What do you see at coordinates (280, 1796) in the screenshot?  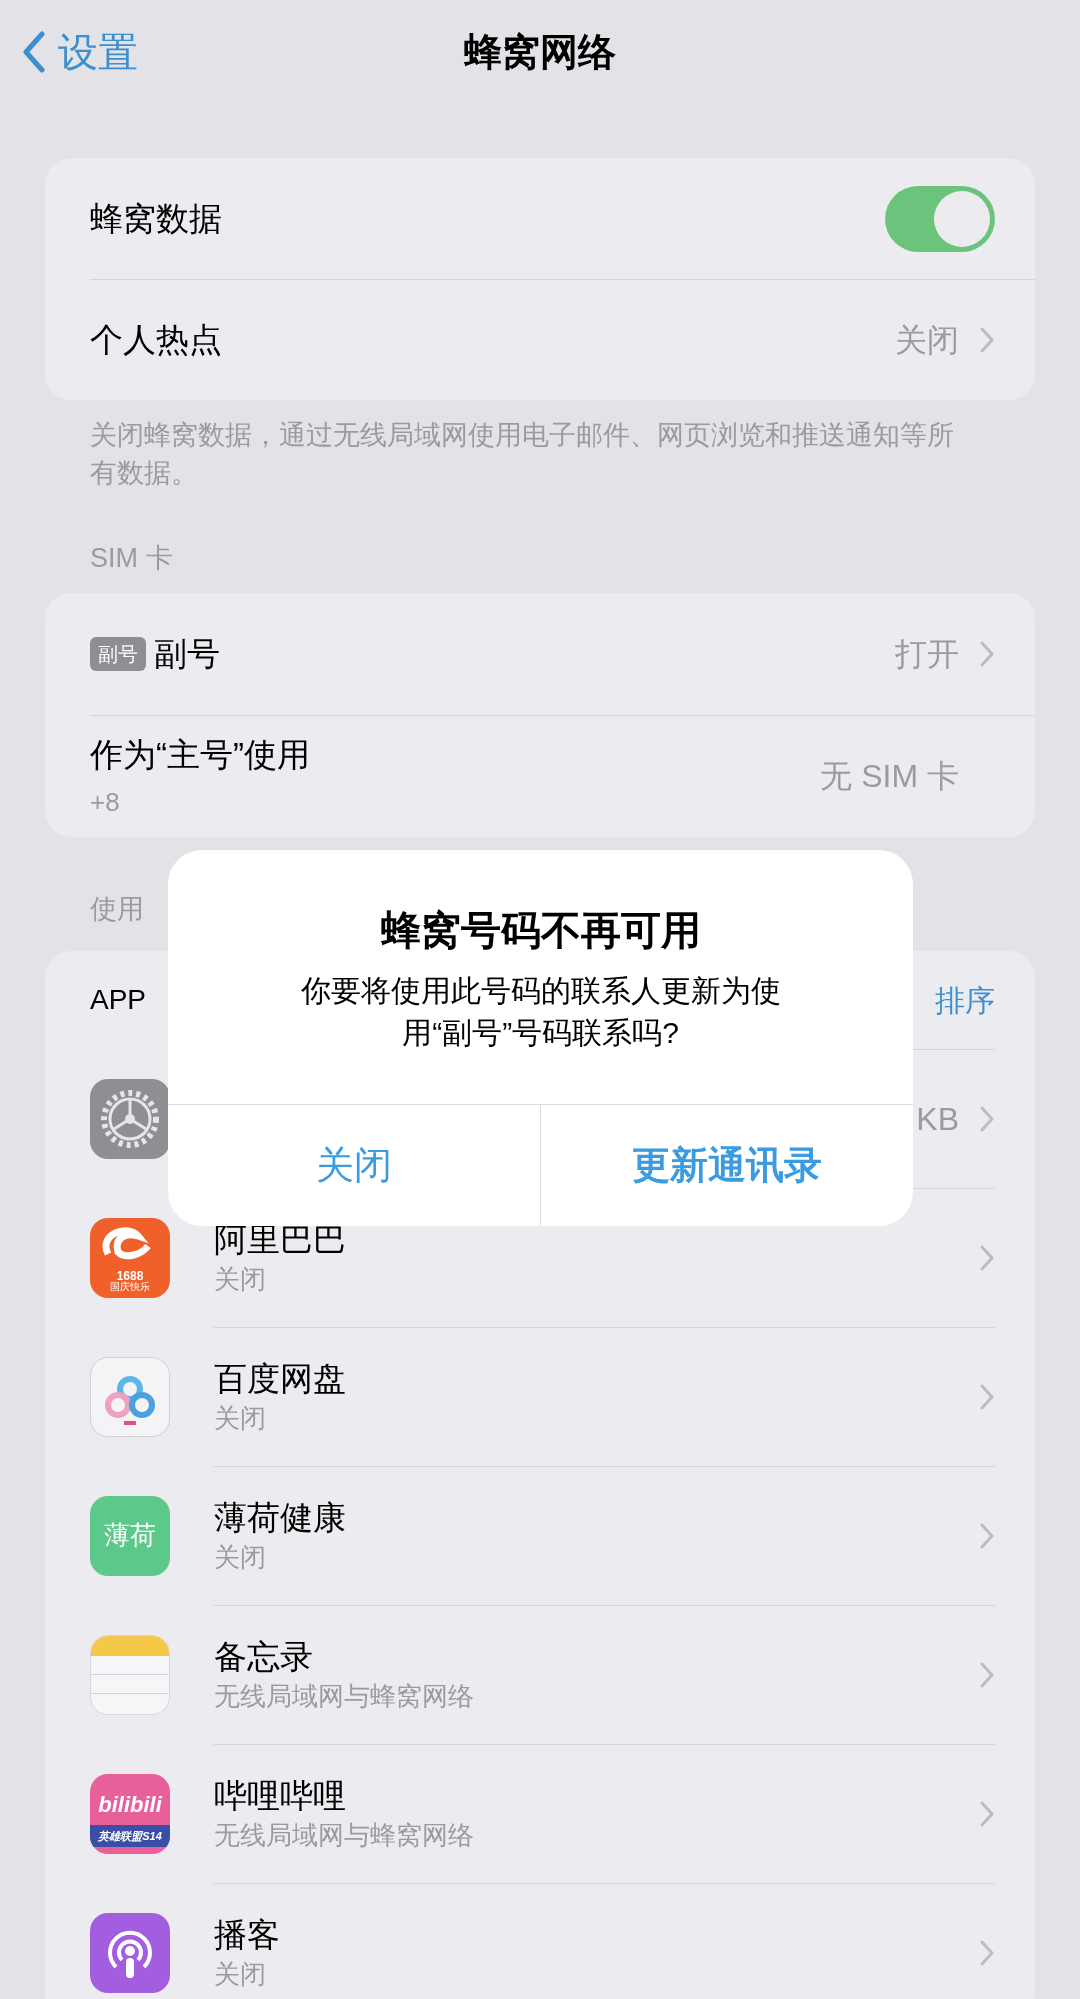 I see `app-name: 哔哩哔哩` at bounding box center [280, 1796].